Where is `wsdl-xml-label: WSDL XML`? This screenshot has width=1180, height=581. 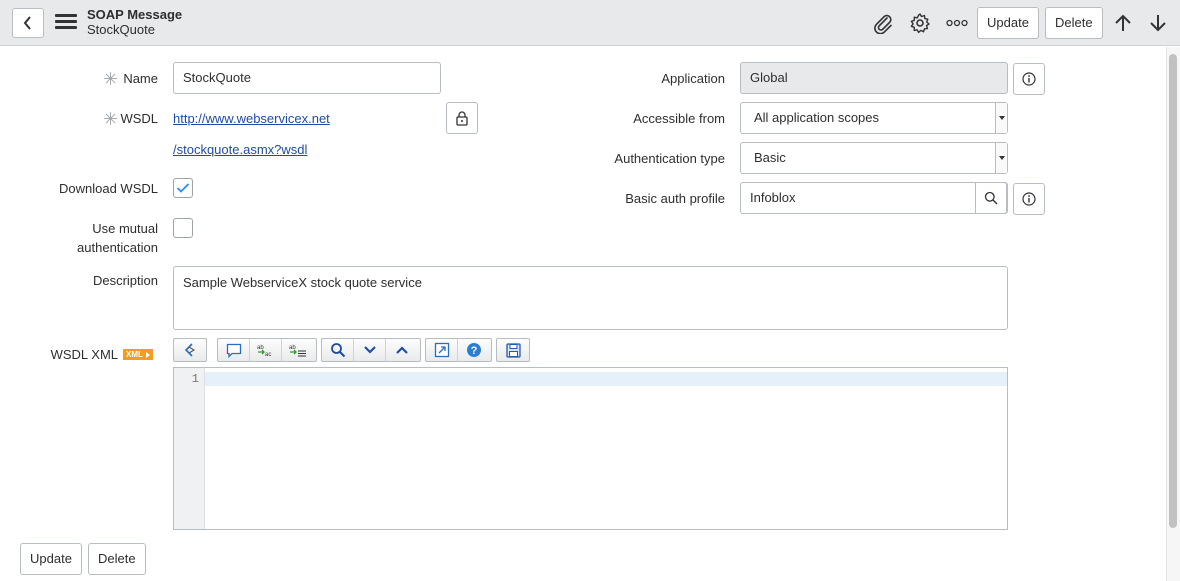
wsdl-xml-label: WSDL XML is located at coordinates (84, 354).